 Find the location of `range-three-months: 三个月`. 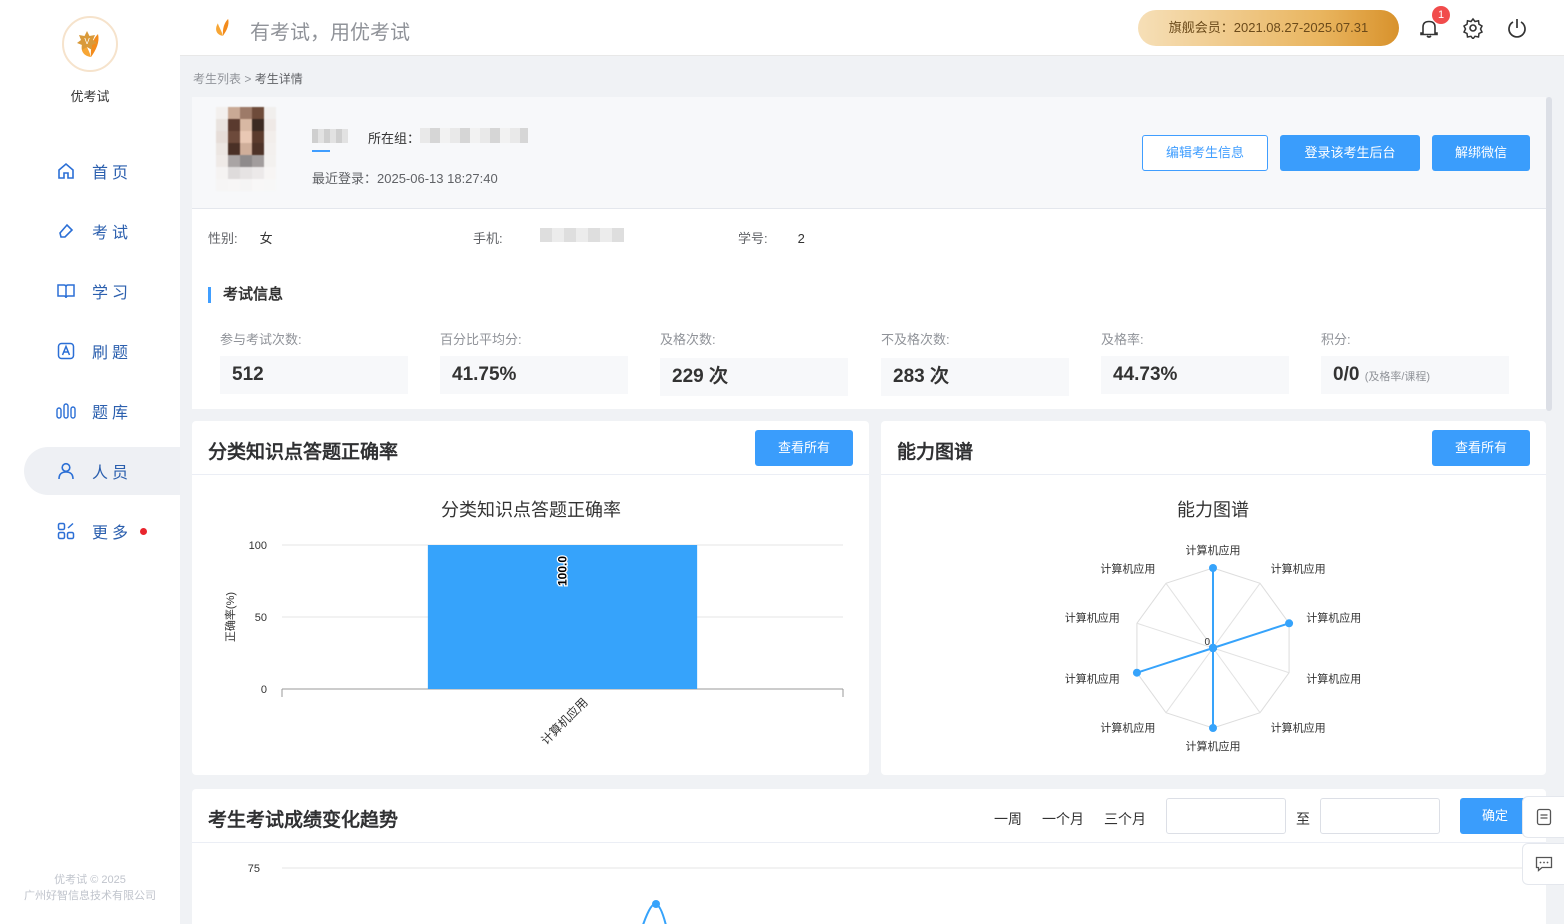

range-three-months: 三个月 is located at coordinates (1125, 819).